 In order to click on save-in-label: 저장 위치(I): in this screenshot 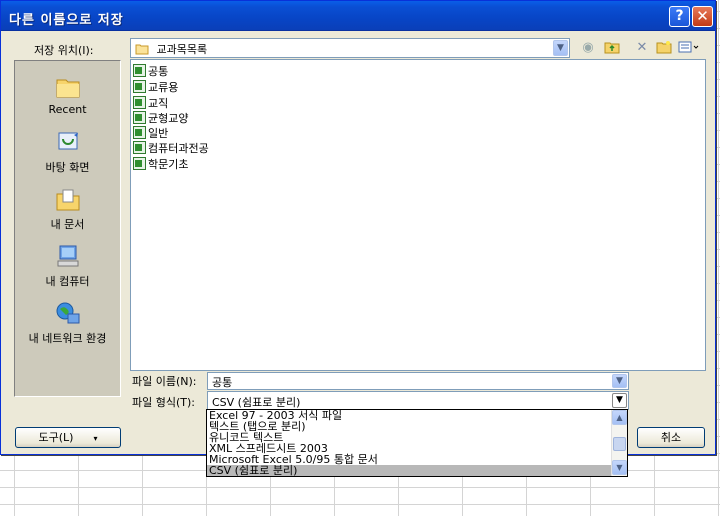, I will do `click(64, 50)`.